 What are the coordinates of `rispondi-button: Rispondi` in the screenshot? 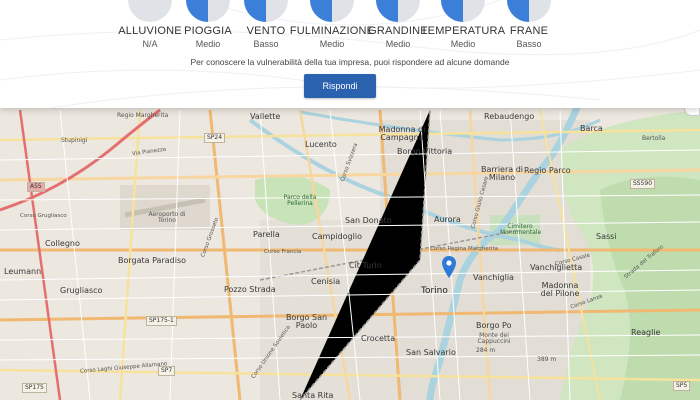 It's located at (340, 86).